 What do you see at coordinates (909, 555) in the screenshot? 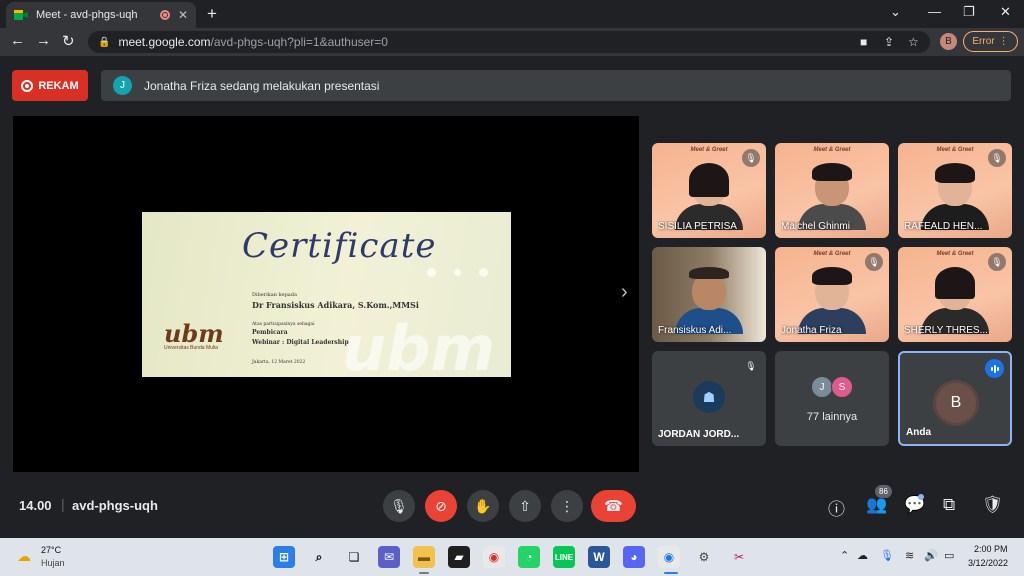
I see `wifi-icon: ≋` at bounding box center [909, 555].